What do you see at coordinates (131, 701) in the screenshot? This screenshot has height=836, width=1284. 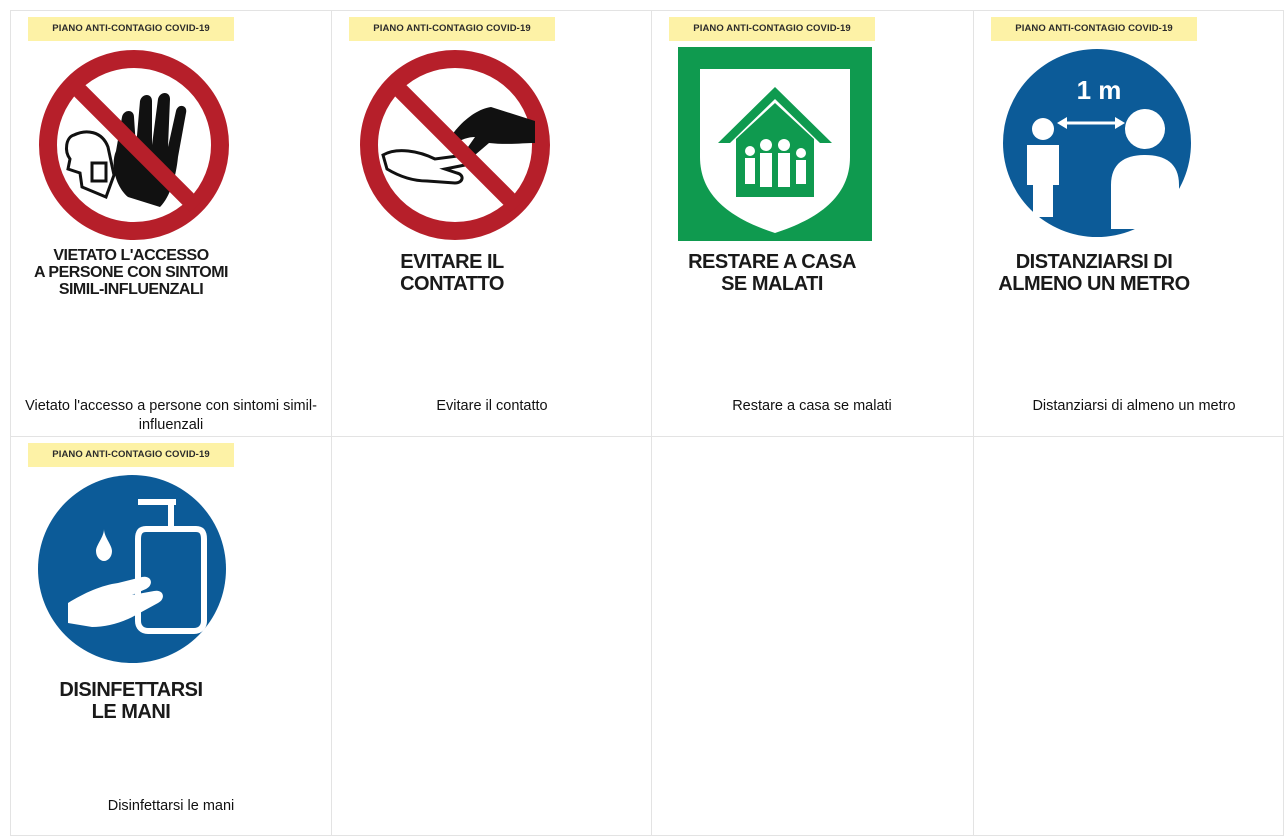 I see `sign-title: DISINFETTARSI LE MANI` at bounding box center [131, 701].